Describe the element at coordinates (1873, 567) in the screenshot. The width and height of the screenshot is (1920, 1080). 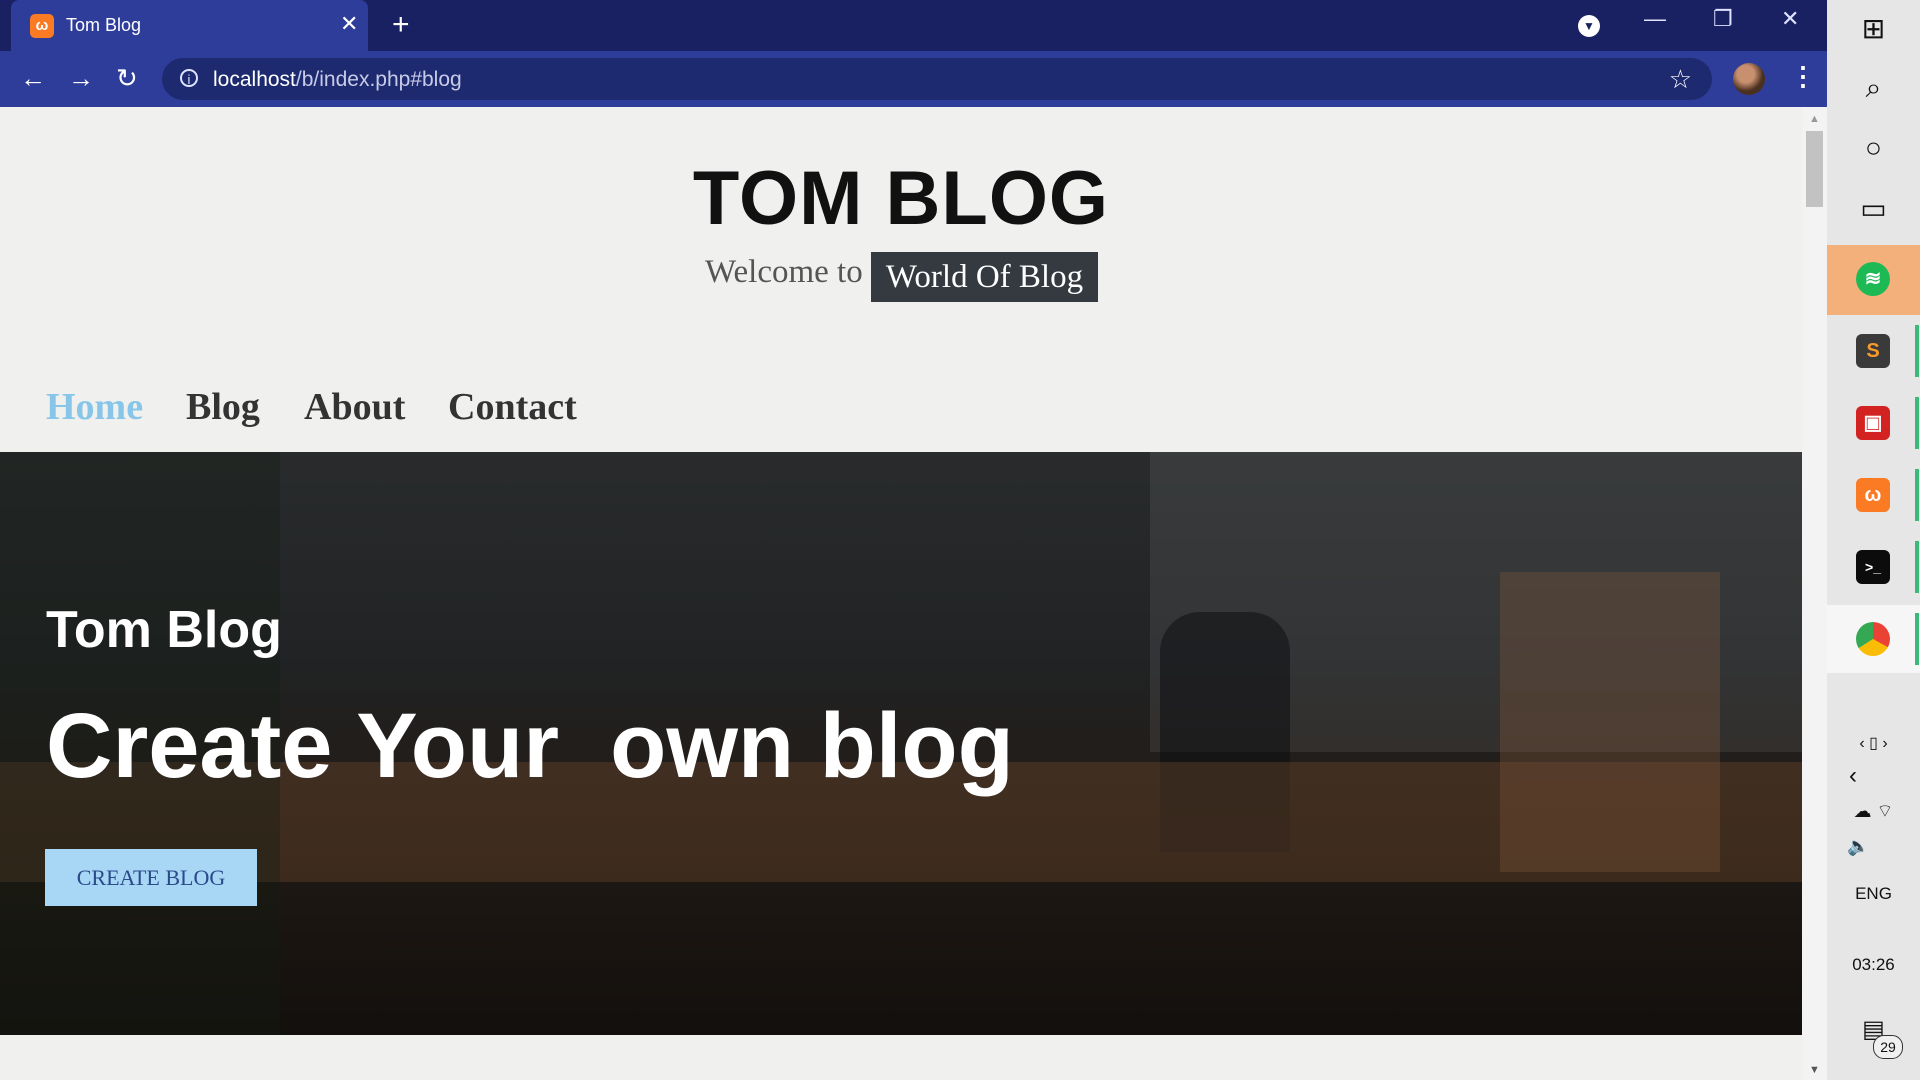
I see `terminal-icon: >_` at that location.